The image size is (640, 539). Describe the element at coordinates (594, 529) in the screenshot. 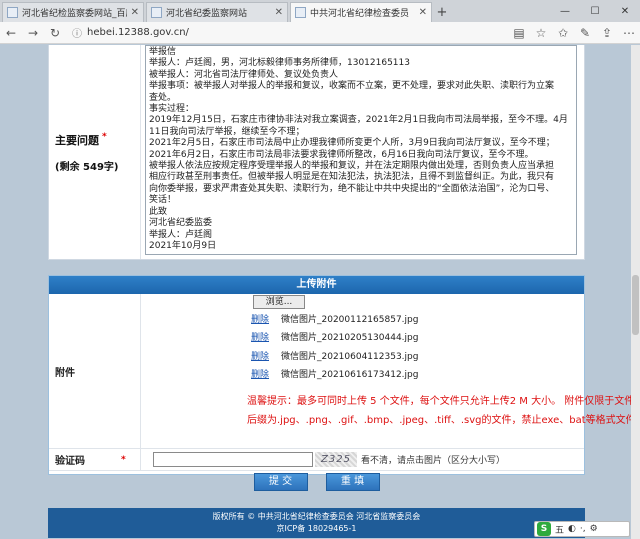

I see `ime-settings-icon: ⚙` at that location.